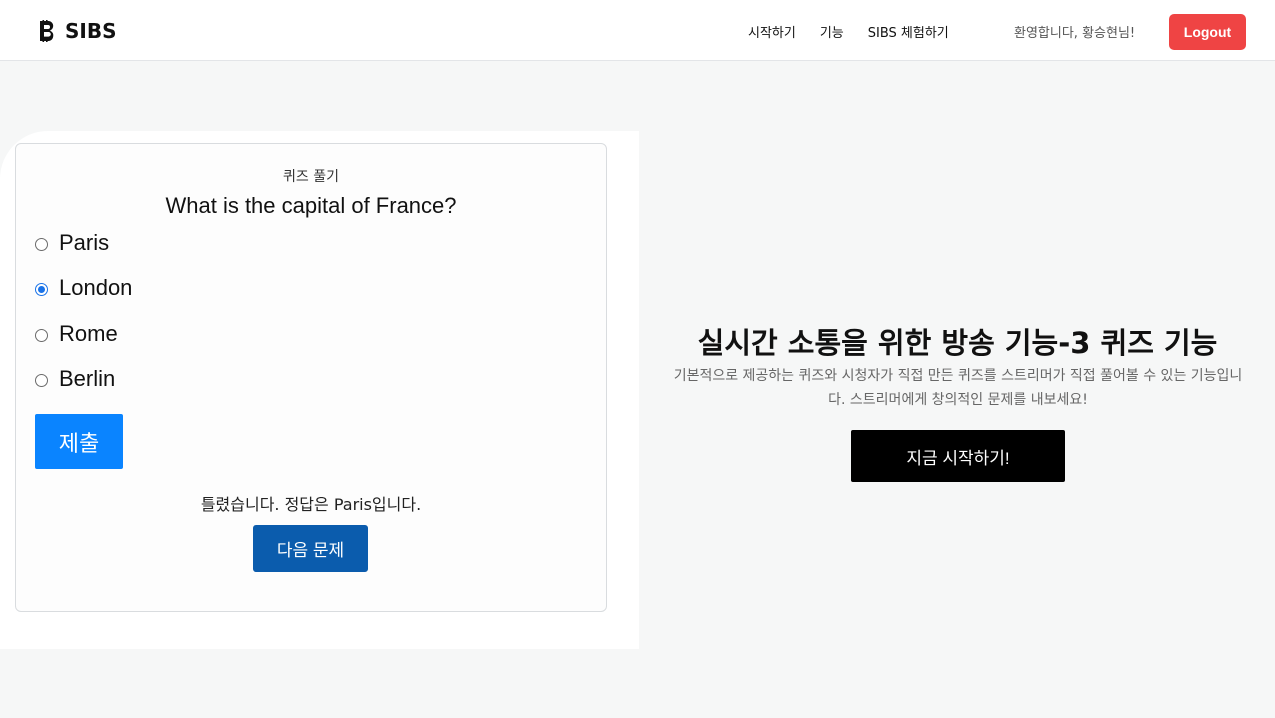 The image size is (1275, 718). I want to click on option-rome: Rome, so click(83, 341).